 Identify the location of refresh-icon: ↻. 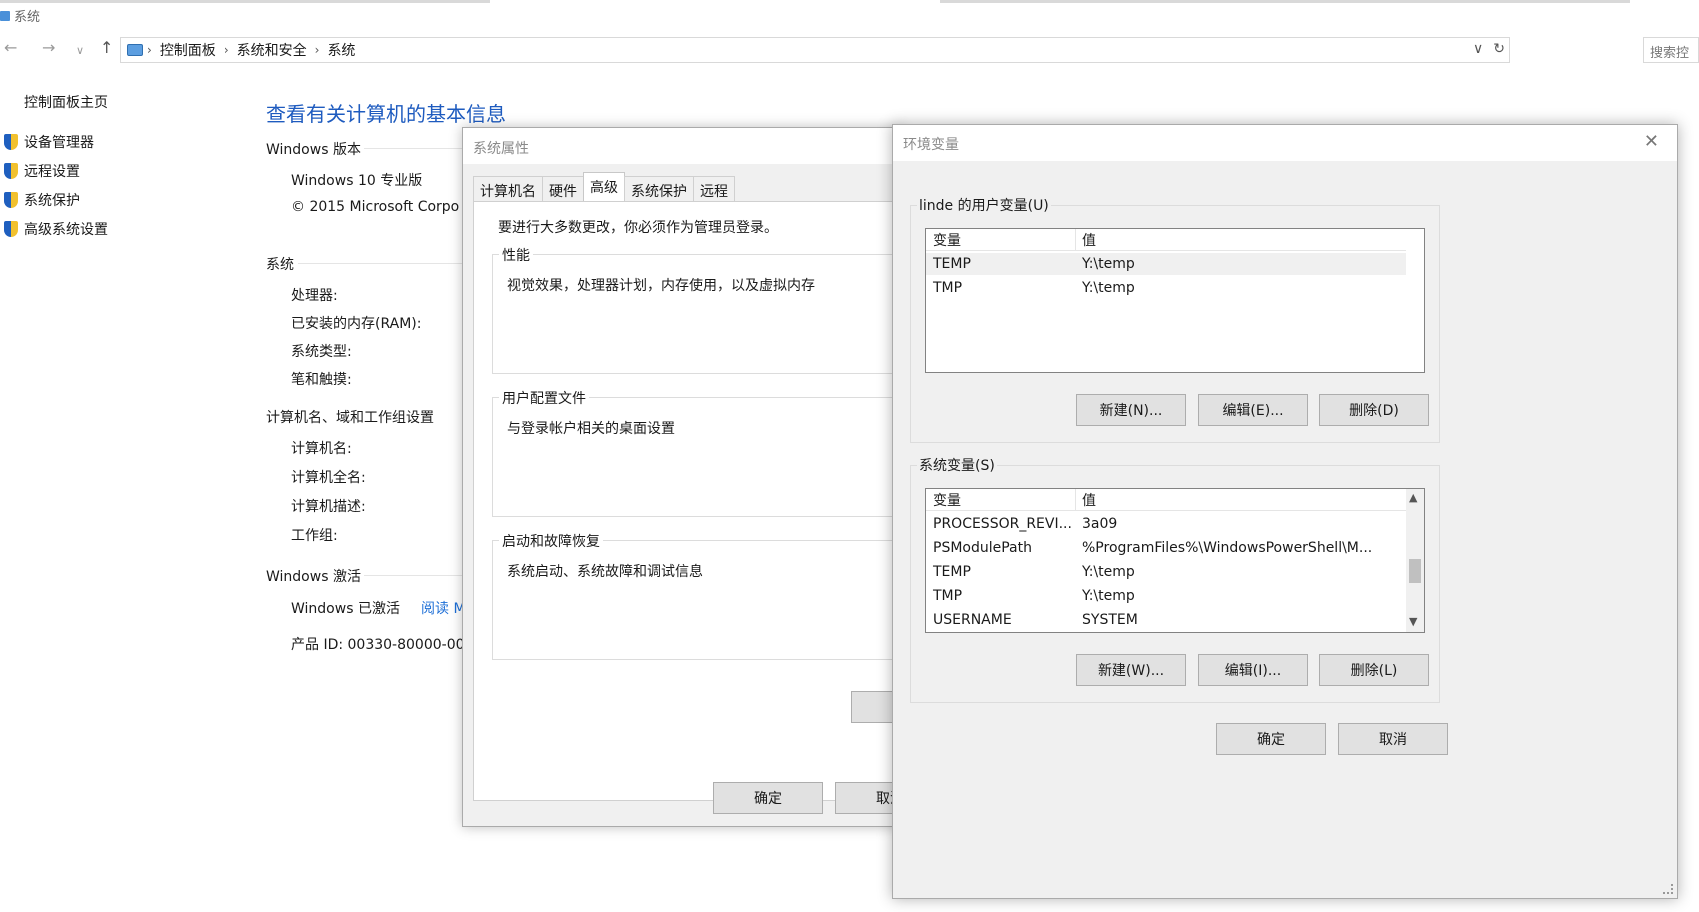
(1499, 49).